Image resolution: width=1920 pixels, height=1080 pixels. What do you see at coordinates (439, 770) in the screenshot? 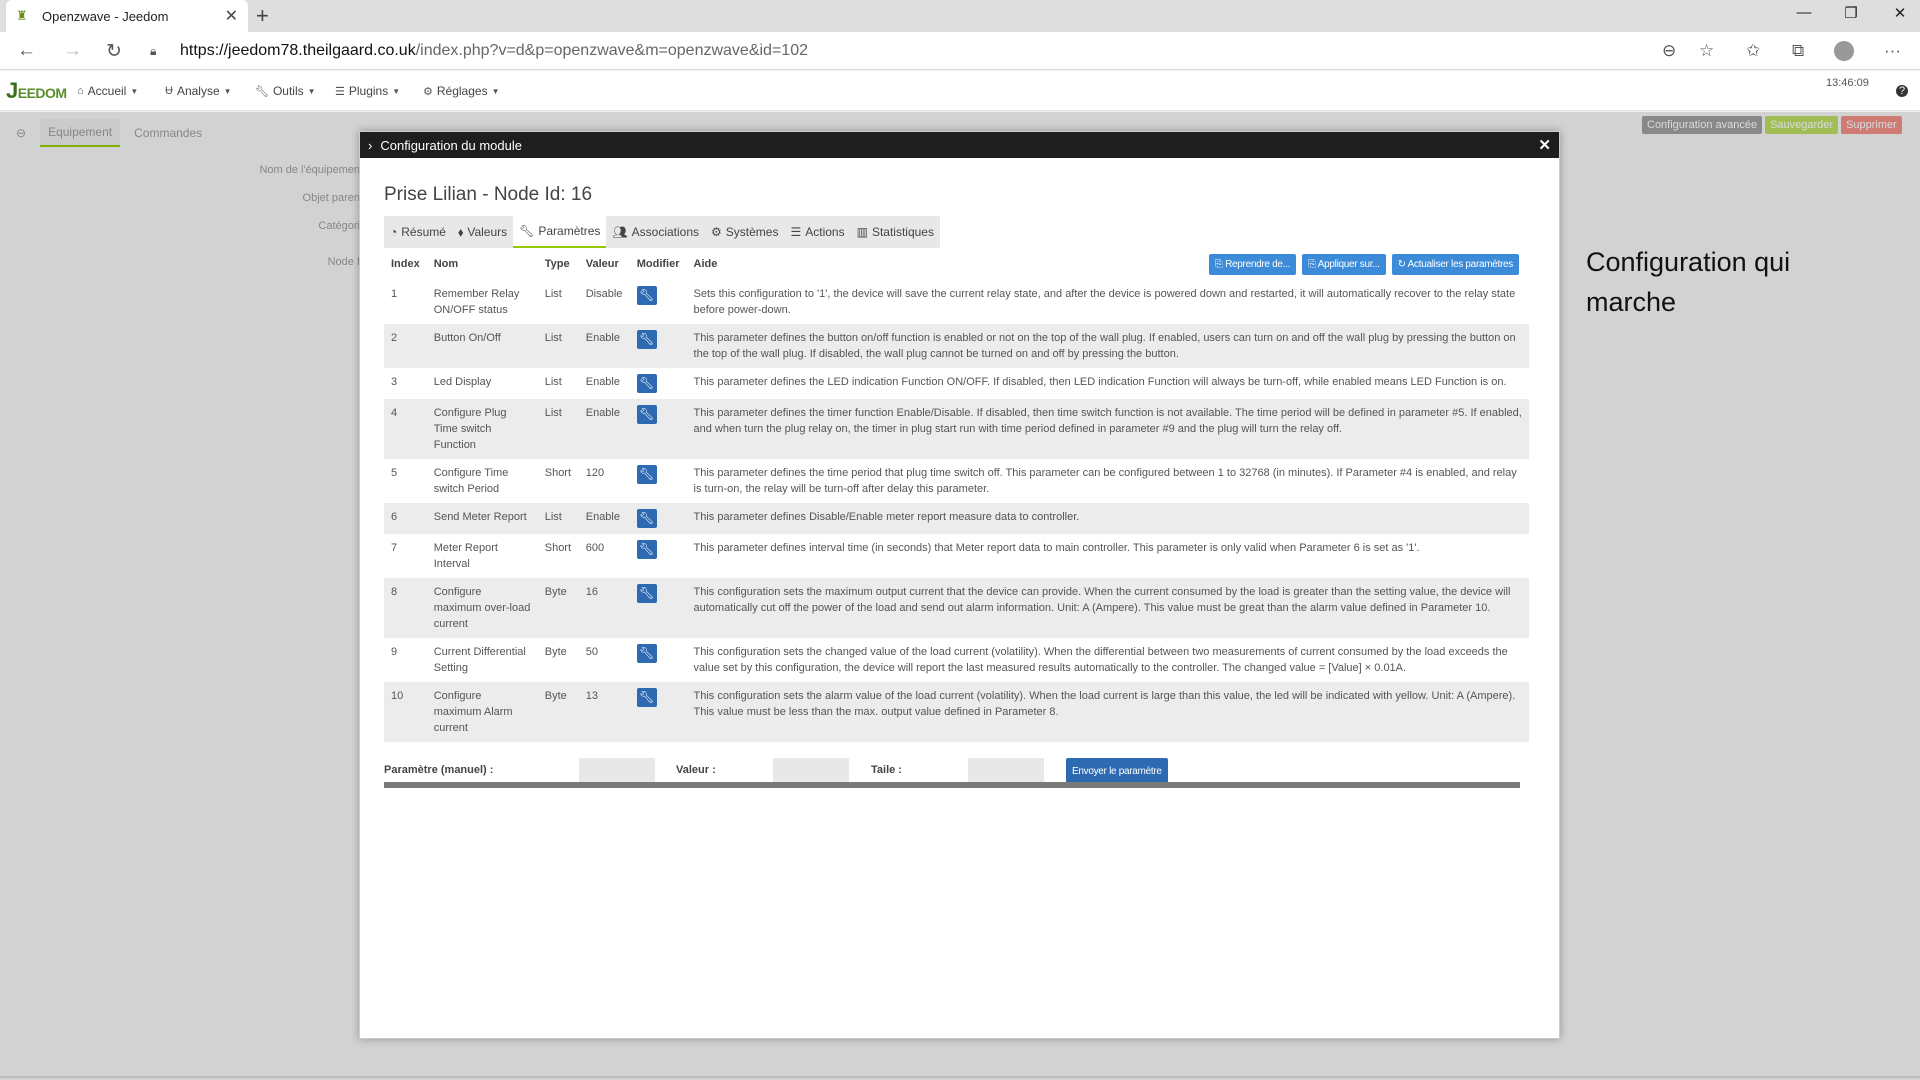
I see `manual-param-label: Paramètre (manuel) :` at bounding box center [439, 770].